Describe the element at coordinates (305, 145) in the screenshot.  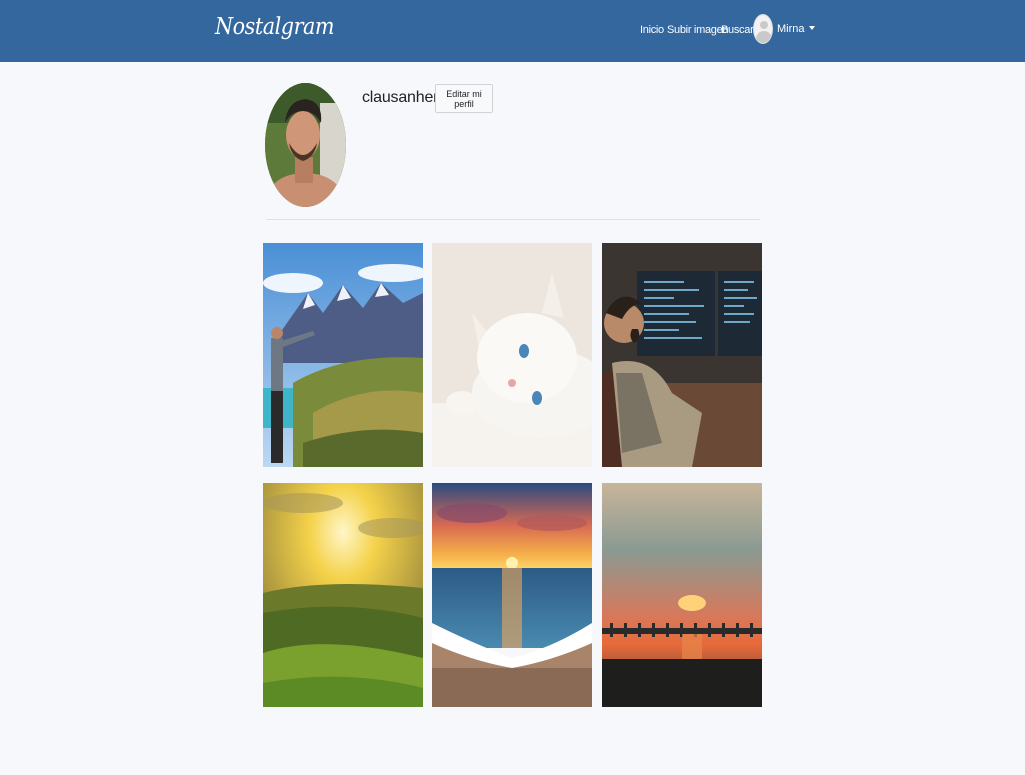
I see `profile-avatar` at that location.